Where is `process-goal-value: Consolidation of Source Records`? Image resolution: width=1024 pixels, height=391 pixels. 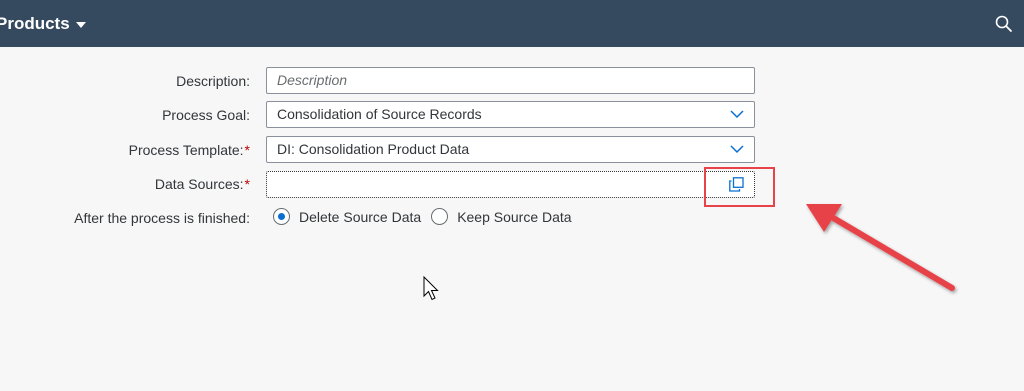 process-goal-value: Consolidation of Source Records is located at coordinates (379, 114).